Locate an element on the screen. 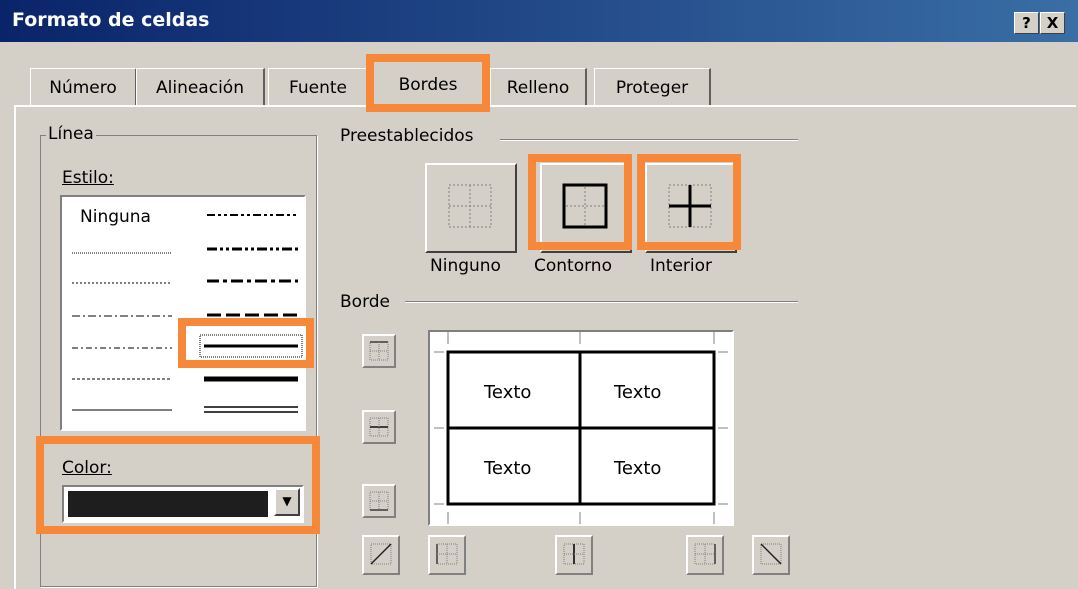  preestablecidos-label: Preestablecidos is located at coordinates (407, 136).